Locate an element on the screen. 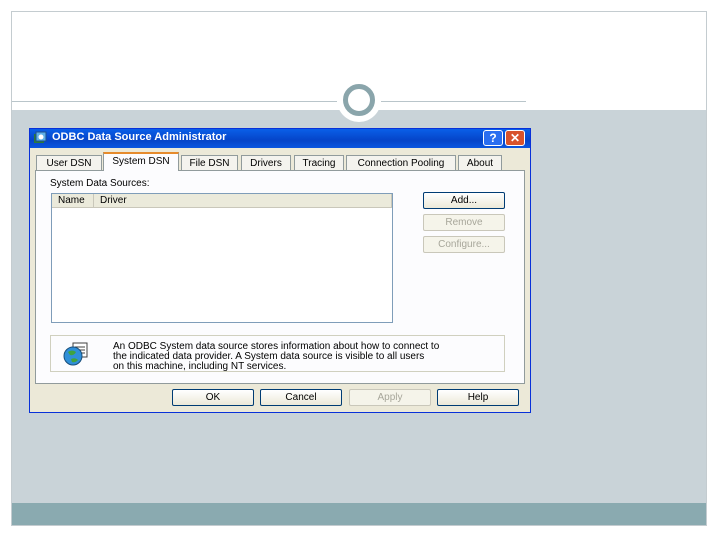  column-header-driver: Driver is located at coordinates (243, 201).